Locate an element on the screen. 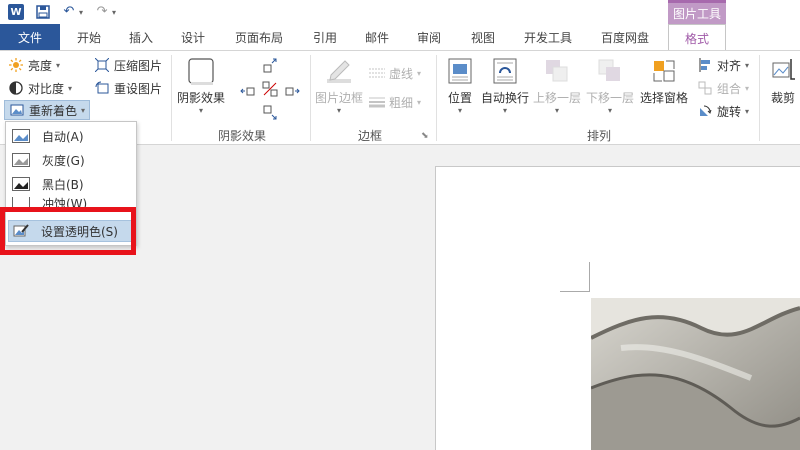  customize-qat-icon: ▾ is located at coordinates (114, 12).